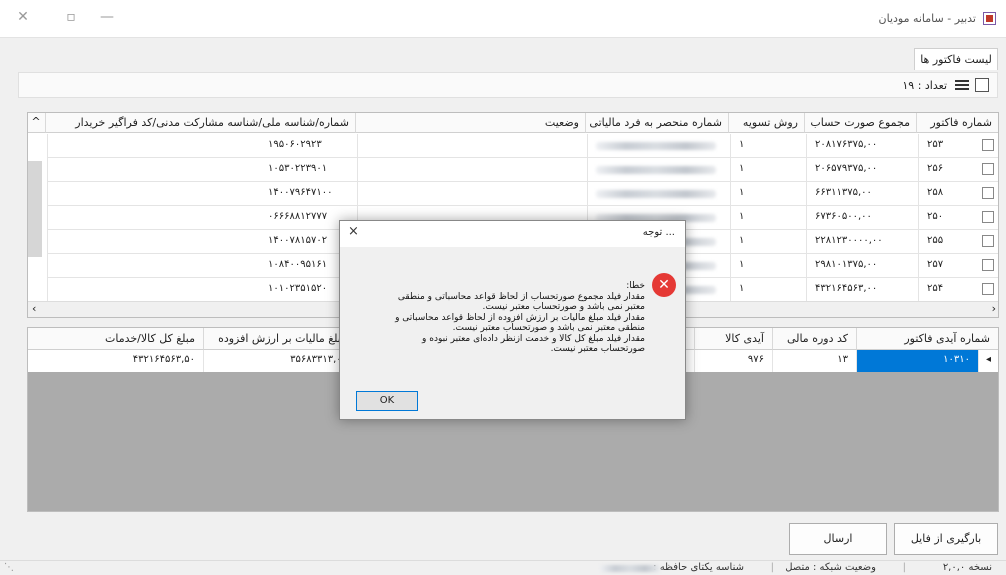  I want to click on maximize-window-icon: ▫, so click(71, 17).